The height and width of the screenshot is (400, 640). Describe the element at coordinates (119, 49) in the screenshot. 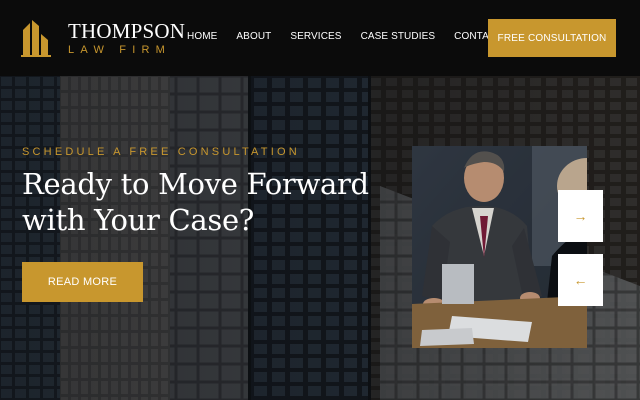

I see `logo-tagline: LAW FIRM` at that location.